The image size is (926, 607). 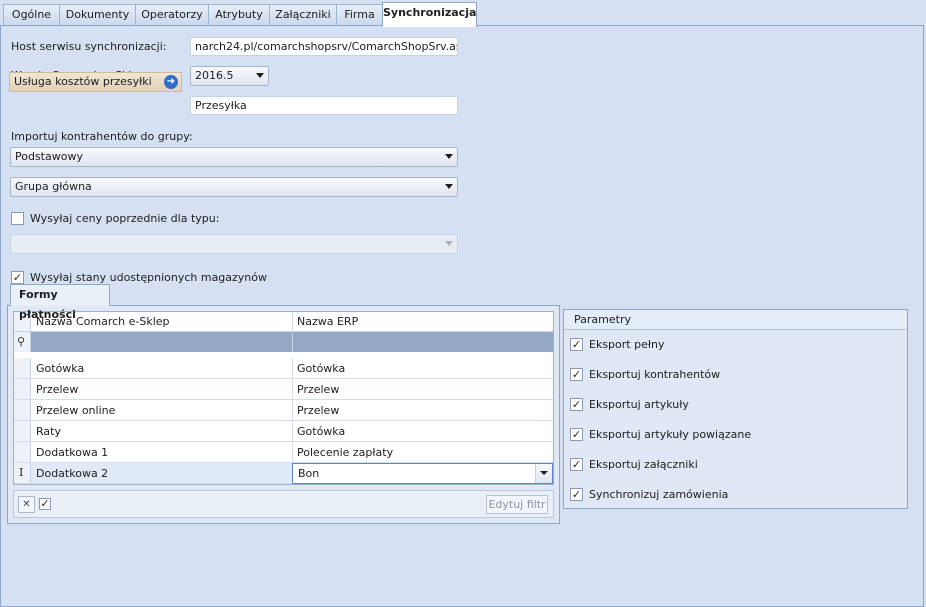 I want to click on grid-header: Nazwa Comarch e-Sklep Nazwa ERP, so click(x=283, y=322).